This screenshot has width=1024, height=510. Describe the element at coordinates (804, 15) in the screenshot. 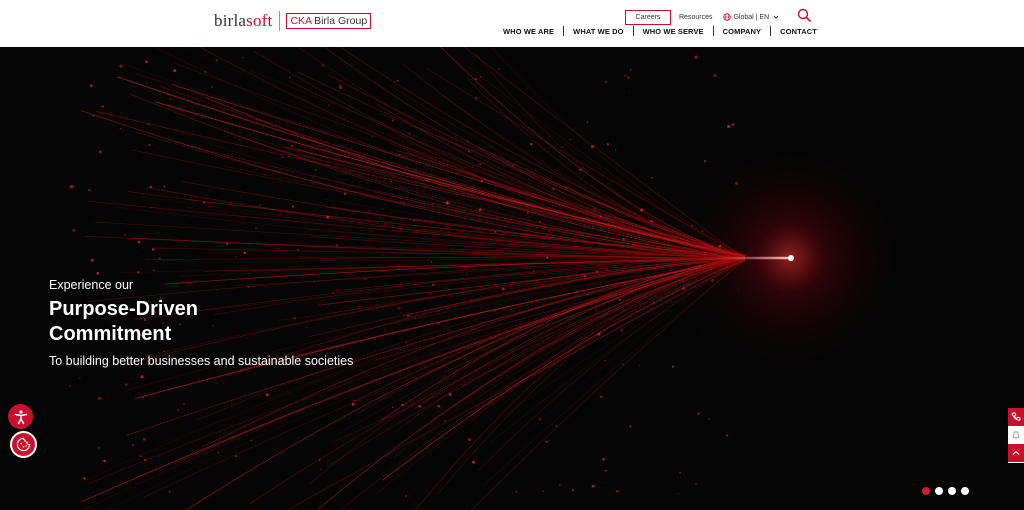

I see `search-icon` at that location.